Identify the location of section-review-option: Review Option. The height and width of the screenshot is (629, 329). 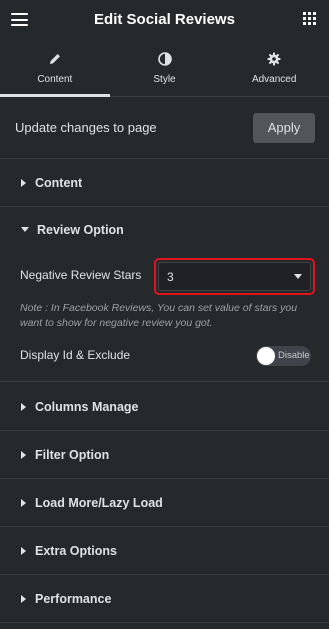
(164, 229).